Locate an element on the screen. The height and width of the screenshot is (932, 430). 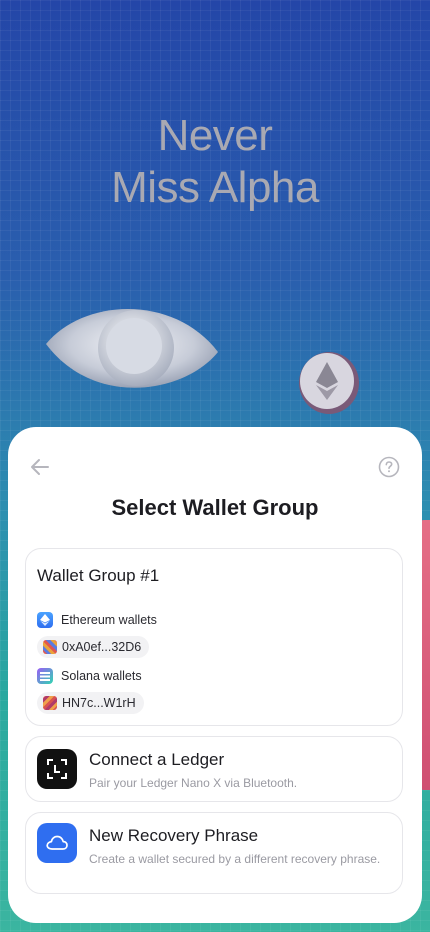
ethereum-wallets-row: Ethereum wallets is located at coordinates (97, 620).